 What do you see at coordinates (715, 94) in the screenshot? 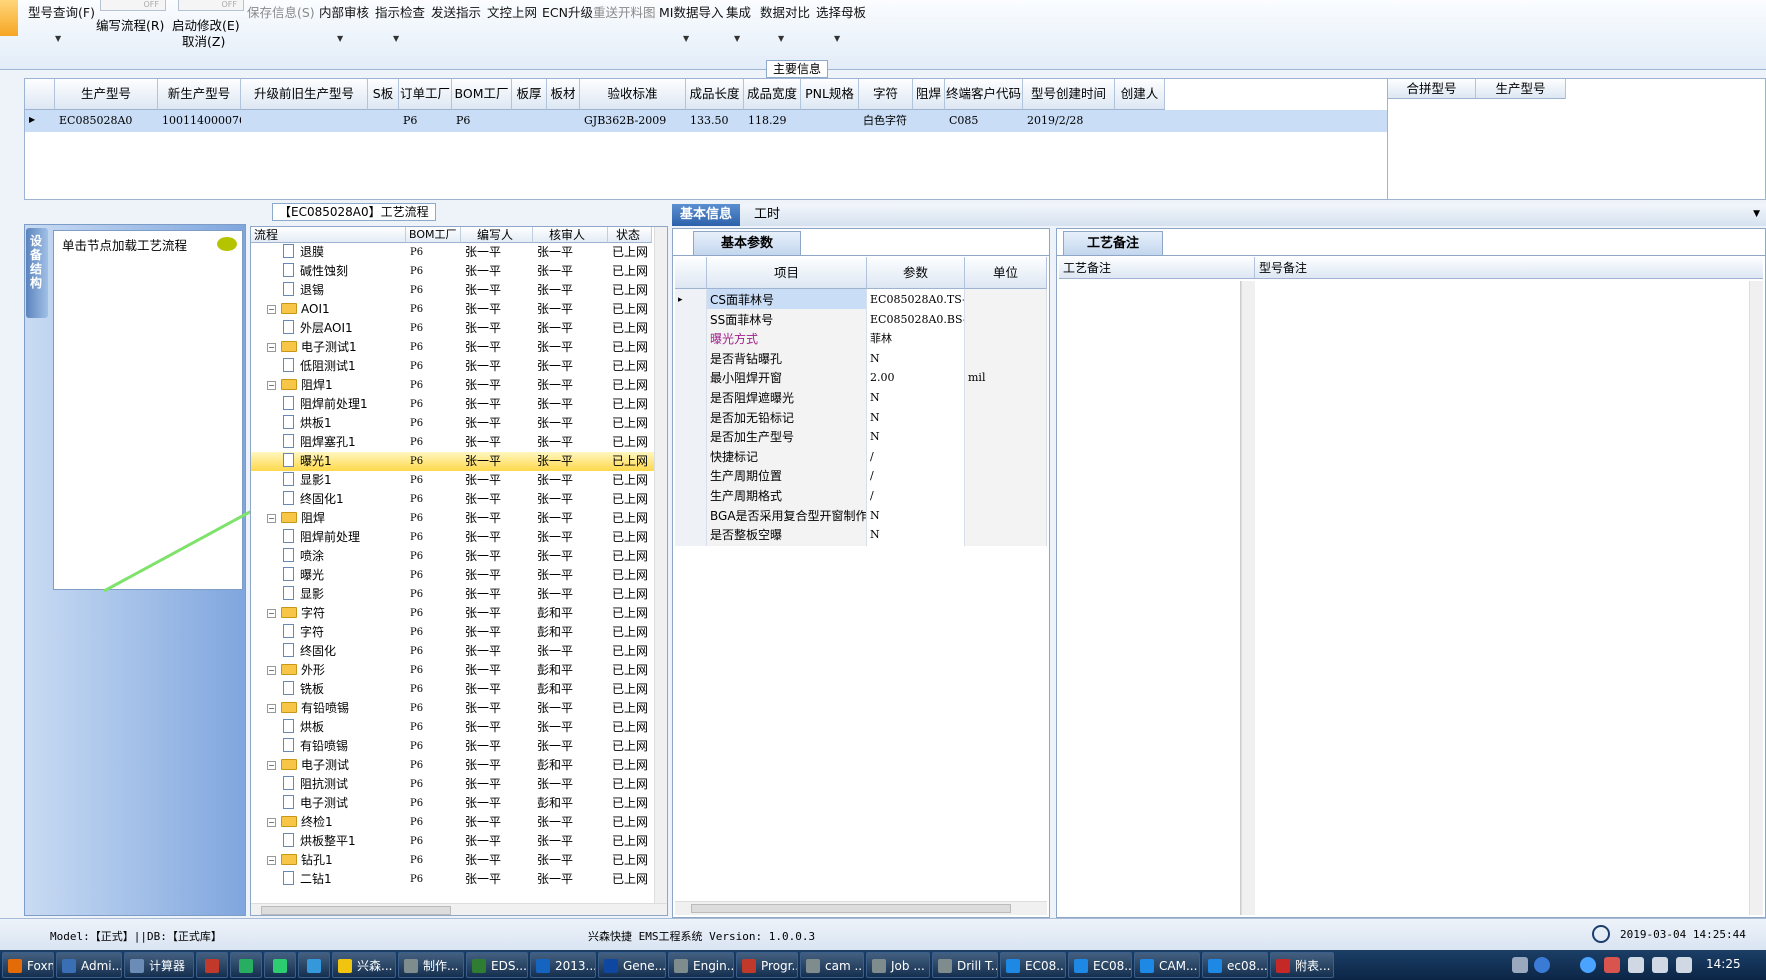
I see `column-header: 成品长度` at bounding box center [715, 94].